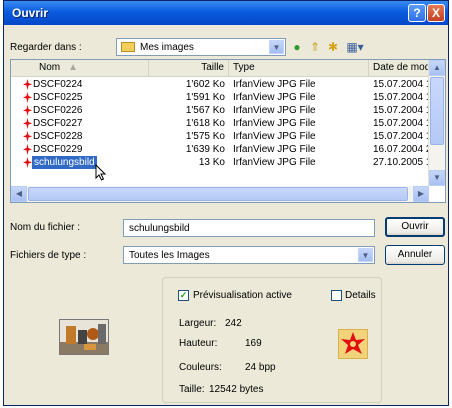  I want to click on open-button: Ouvrir, so click(415, 227).